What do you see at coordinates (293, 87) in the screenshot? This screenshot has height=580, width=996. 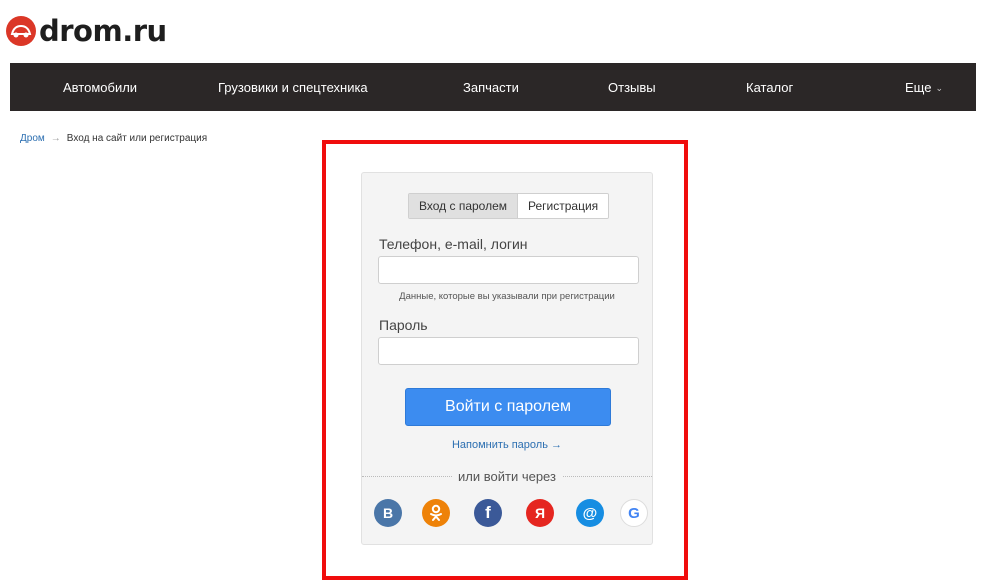 I see `nav-item-trucks: Грузовики и спецтехника` at bounding box center [293, 87].